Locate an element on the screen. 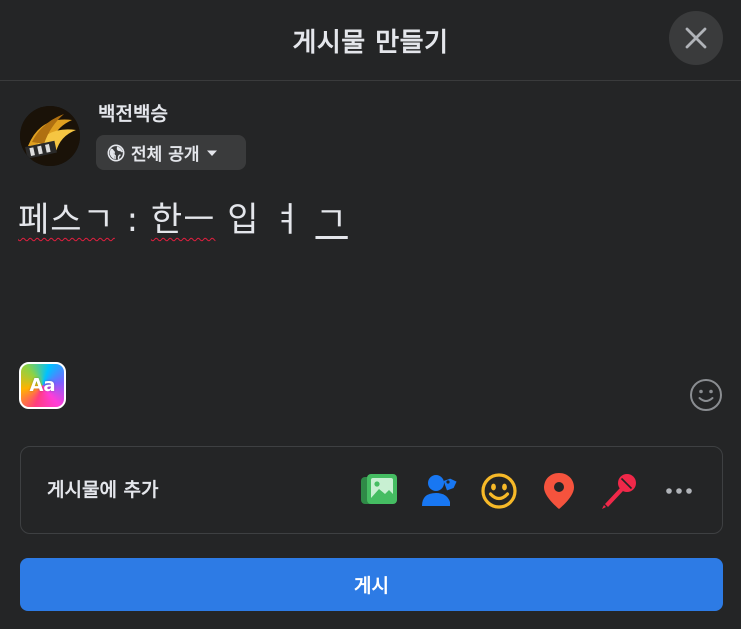 Image resolution: width=741 pixels, height=629 pixels. dialog-header: 게시물 만들기 is located at coordinates (370, 40).